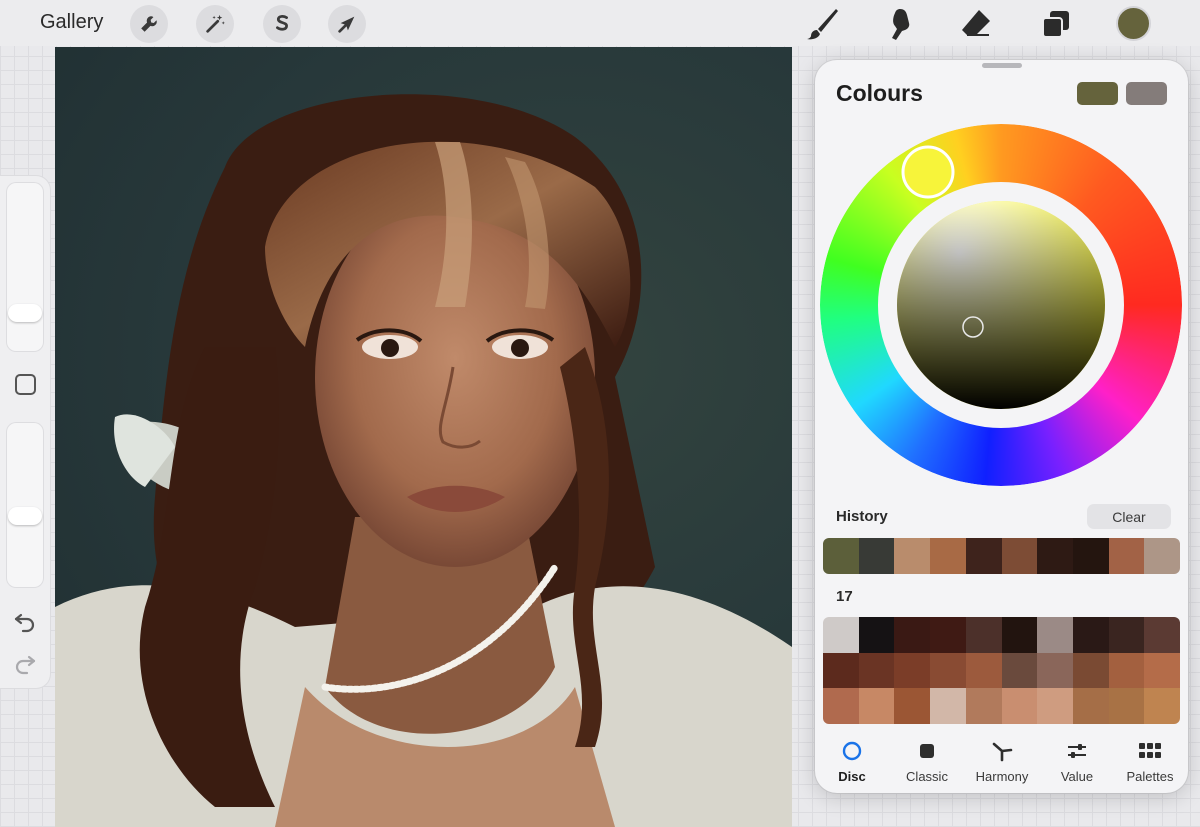 This screenshot has height=827, width=1200. I want to click on opacity-thumb, so click(25, 516).